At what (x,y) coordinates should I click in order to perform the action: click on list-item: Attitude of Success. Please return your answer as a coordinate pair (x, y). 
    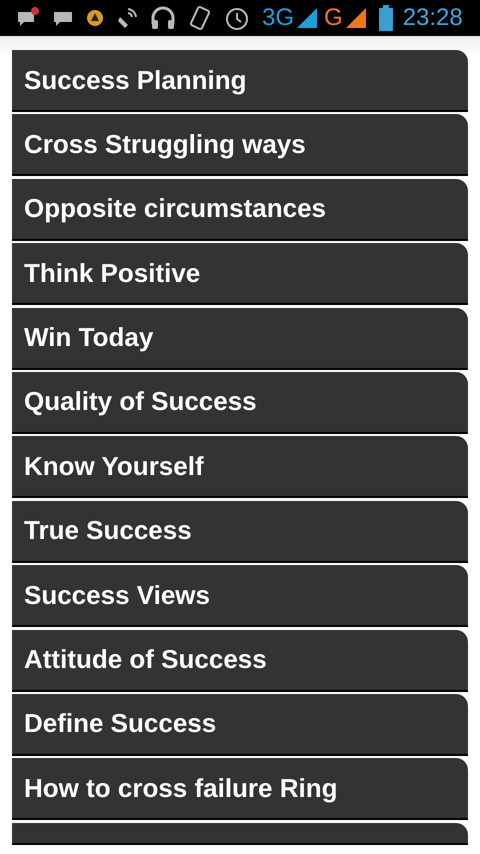
    Looking at the image, I should click on (240, 661).